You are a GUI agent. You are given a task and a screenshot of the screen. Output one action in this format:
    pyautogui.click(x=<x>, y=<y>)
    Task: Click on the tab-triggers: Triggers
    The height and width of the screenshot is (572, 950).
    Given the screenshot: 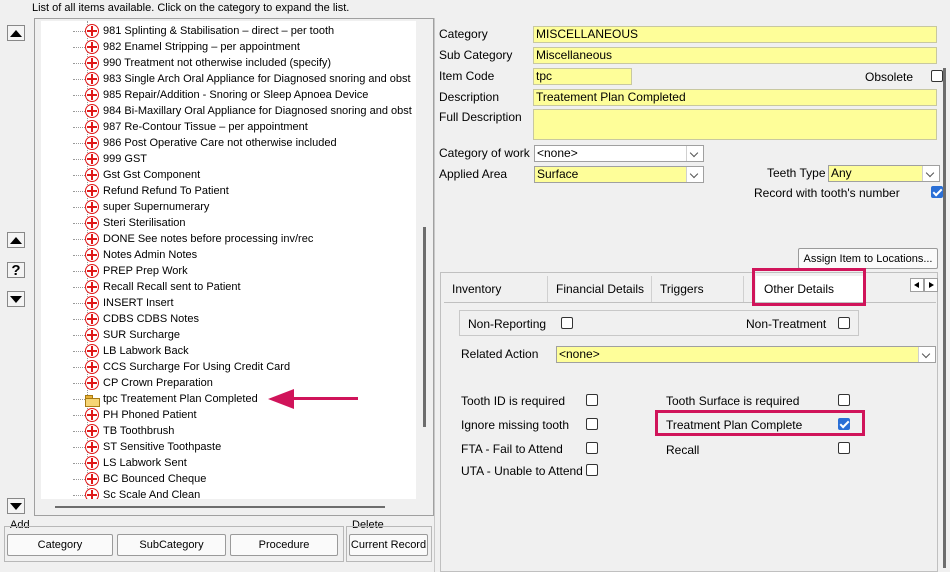 What is the action you would take?
    pyautogui.click(x=698, y=289)
    